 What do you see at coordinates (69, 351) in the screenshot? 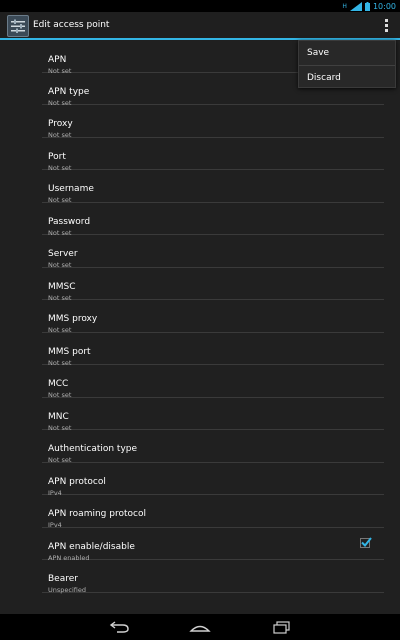
I see `preference-title: MMS port` at bounding box center [69, 351].